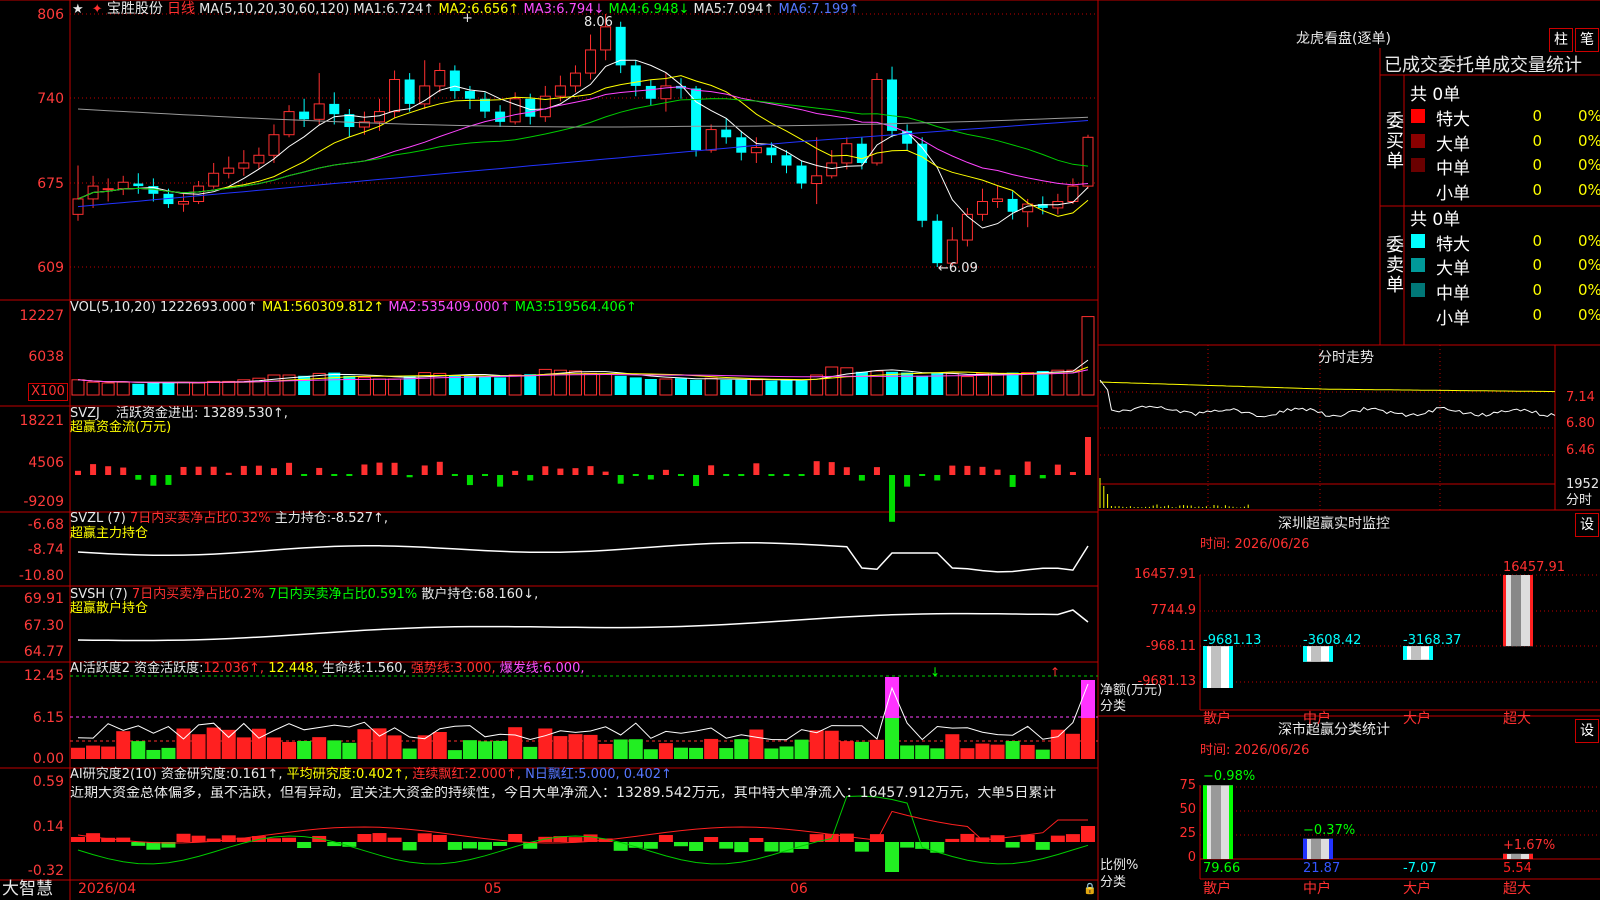  I want to click on ai1-burst-bar, so click(892, 697).